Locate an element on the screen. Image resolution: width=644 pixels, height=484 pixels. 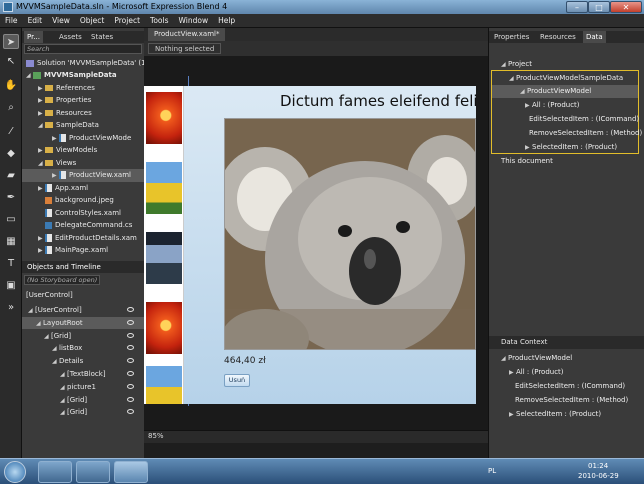
storyboard-picker: (No Storyboard open) is located at coordinates (62, 280).